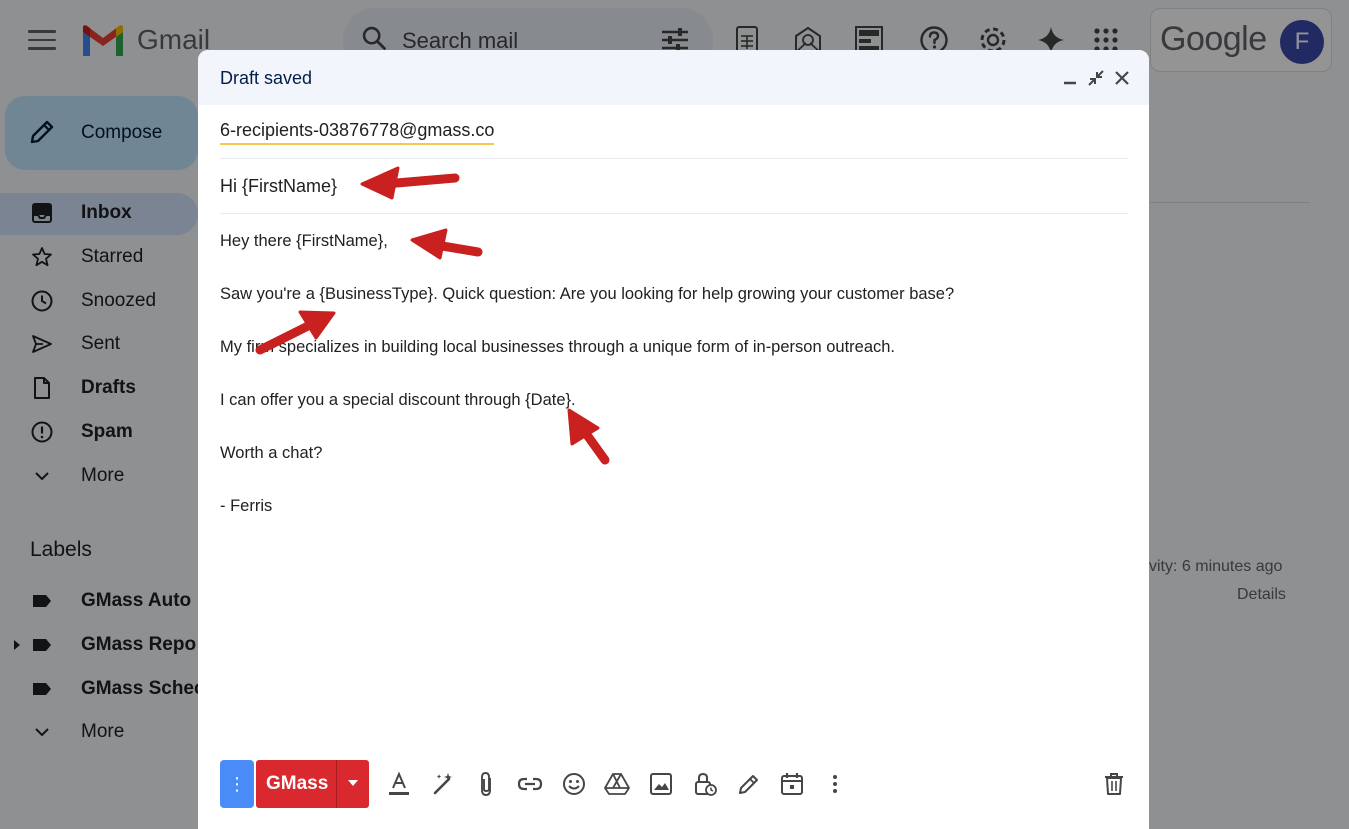 The height and width of the screenshot is (829, 1349). Describe the element at coordinates (432, 315) in the screenshot. I see `annotation-arrows` at that location.